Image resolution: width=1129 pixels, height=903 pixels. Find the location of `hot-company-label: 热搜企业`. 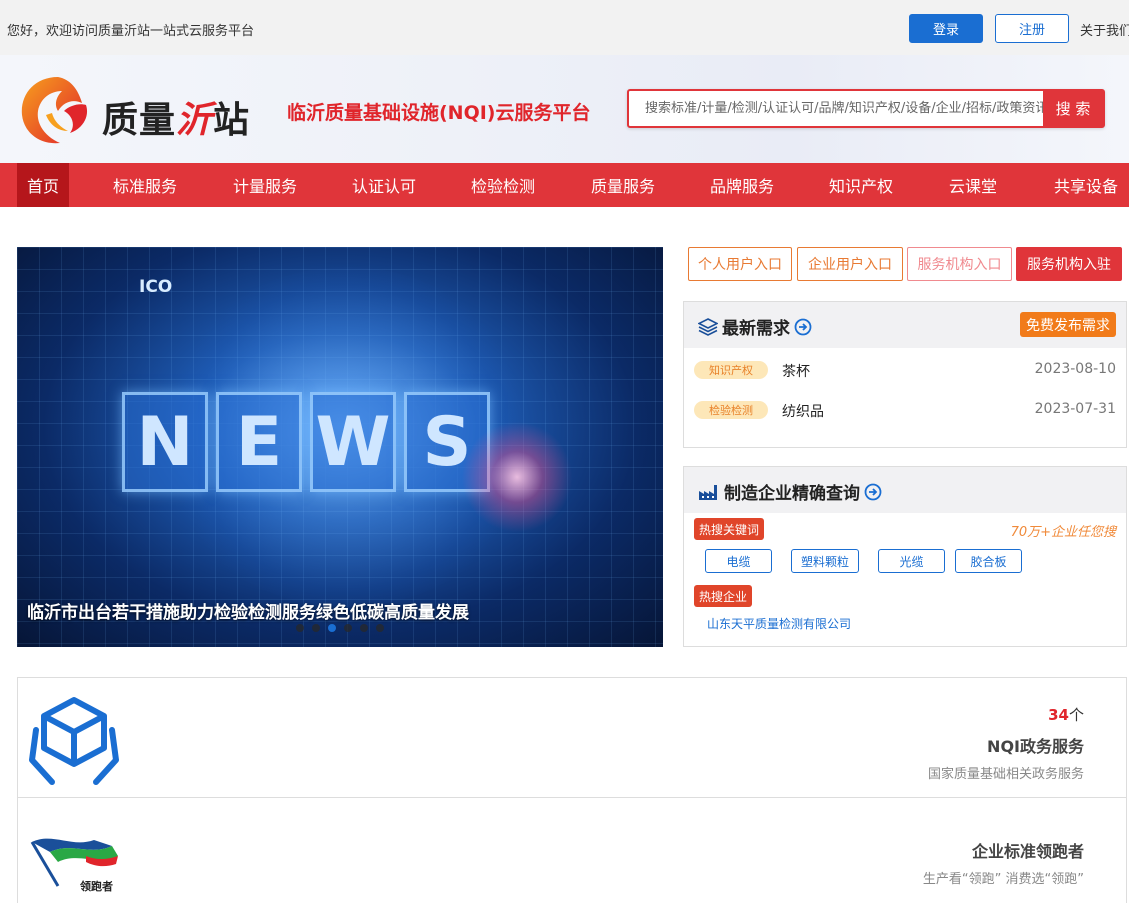

hot-company-label: 热搜企业 is located at coordinates (723, 596).